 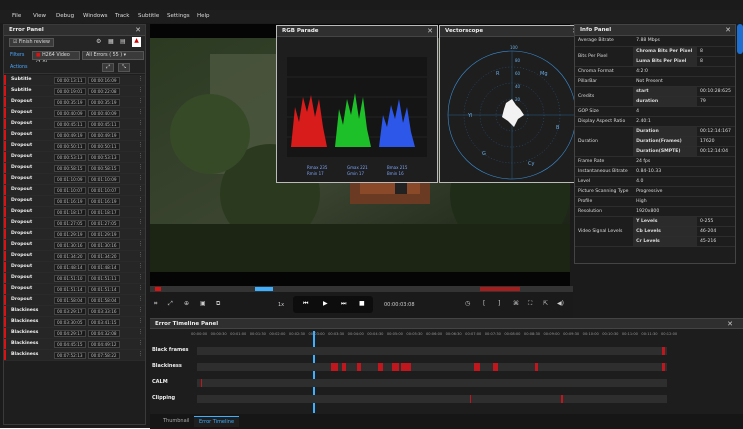 What do you see at coordinates (560, 303) in the screenshot?
I see `volume-icon: ◀)` at bounding box center [560, 303].